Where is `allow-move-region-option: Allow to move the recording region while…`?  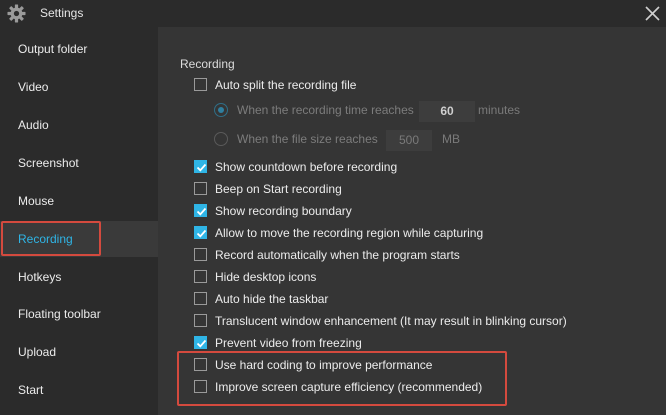 allow-move-region-option: Allow to move the recording region while… is located at coordinates (344, 233).